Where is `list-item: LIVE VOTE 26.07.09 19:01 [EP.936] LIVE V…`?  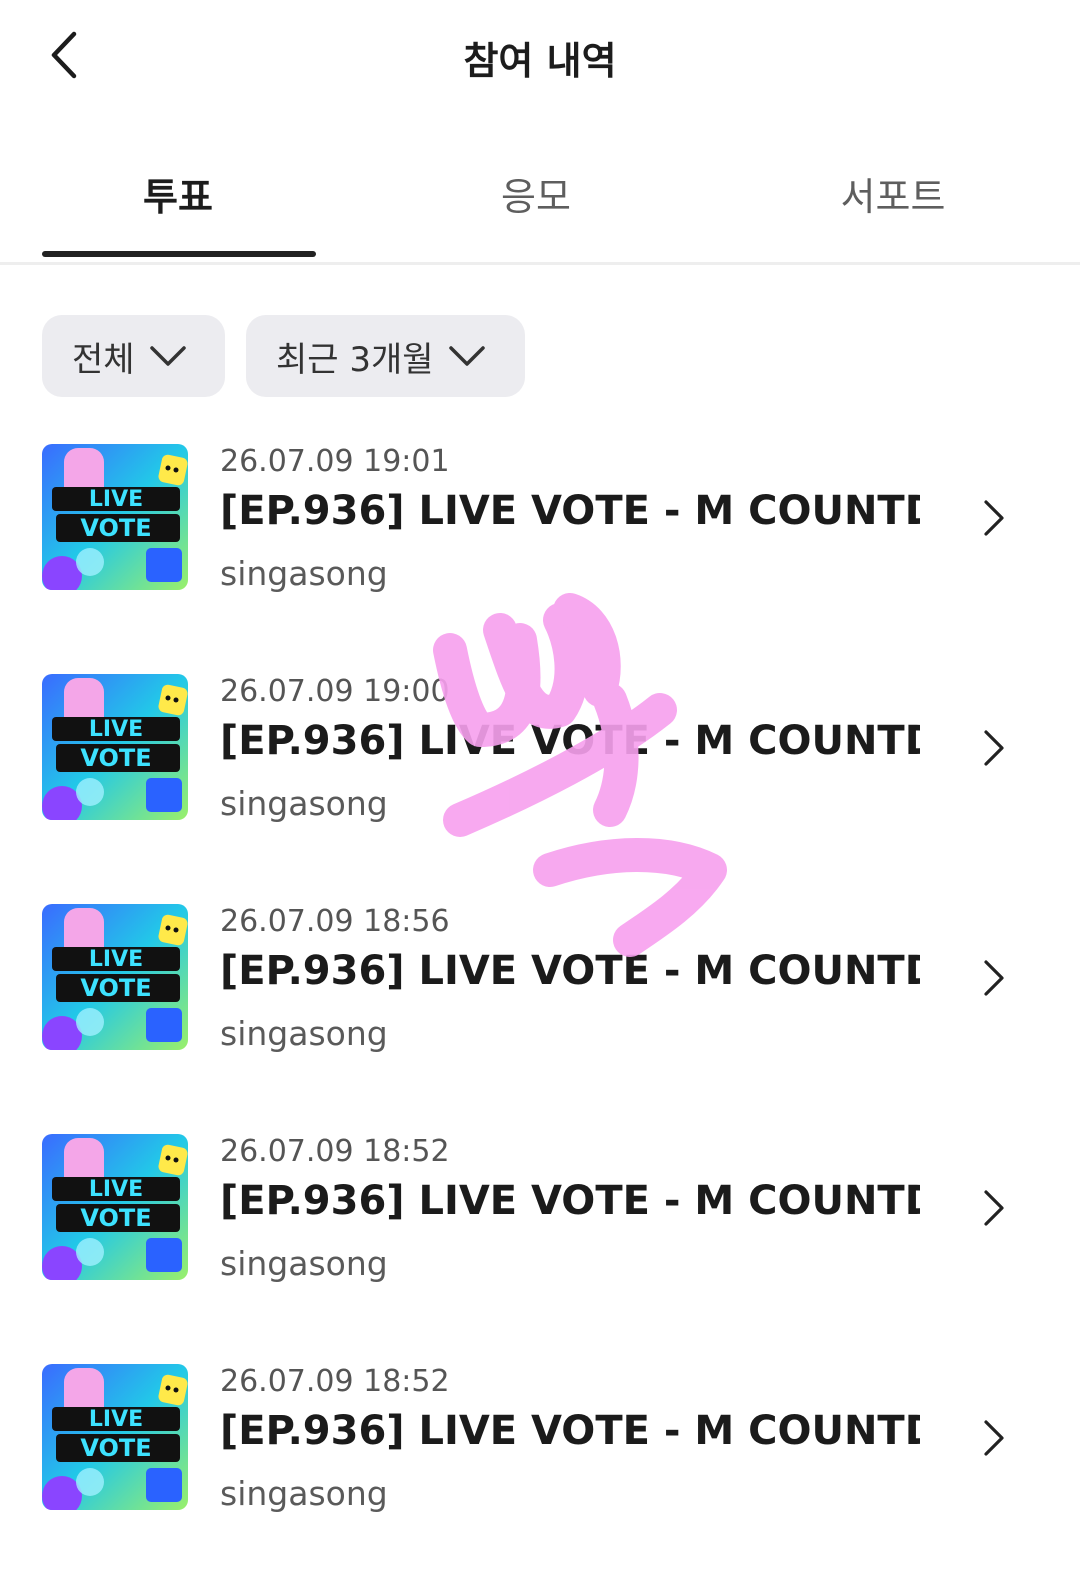
list-item: LIVE VOTE 26.07.09 19:01 [EP.936] LIVE V… is located at coordinates (540, 519).